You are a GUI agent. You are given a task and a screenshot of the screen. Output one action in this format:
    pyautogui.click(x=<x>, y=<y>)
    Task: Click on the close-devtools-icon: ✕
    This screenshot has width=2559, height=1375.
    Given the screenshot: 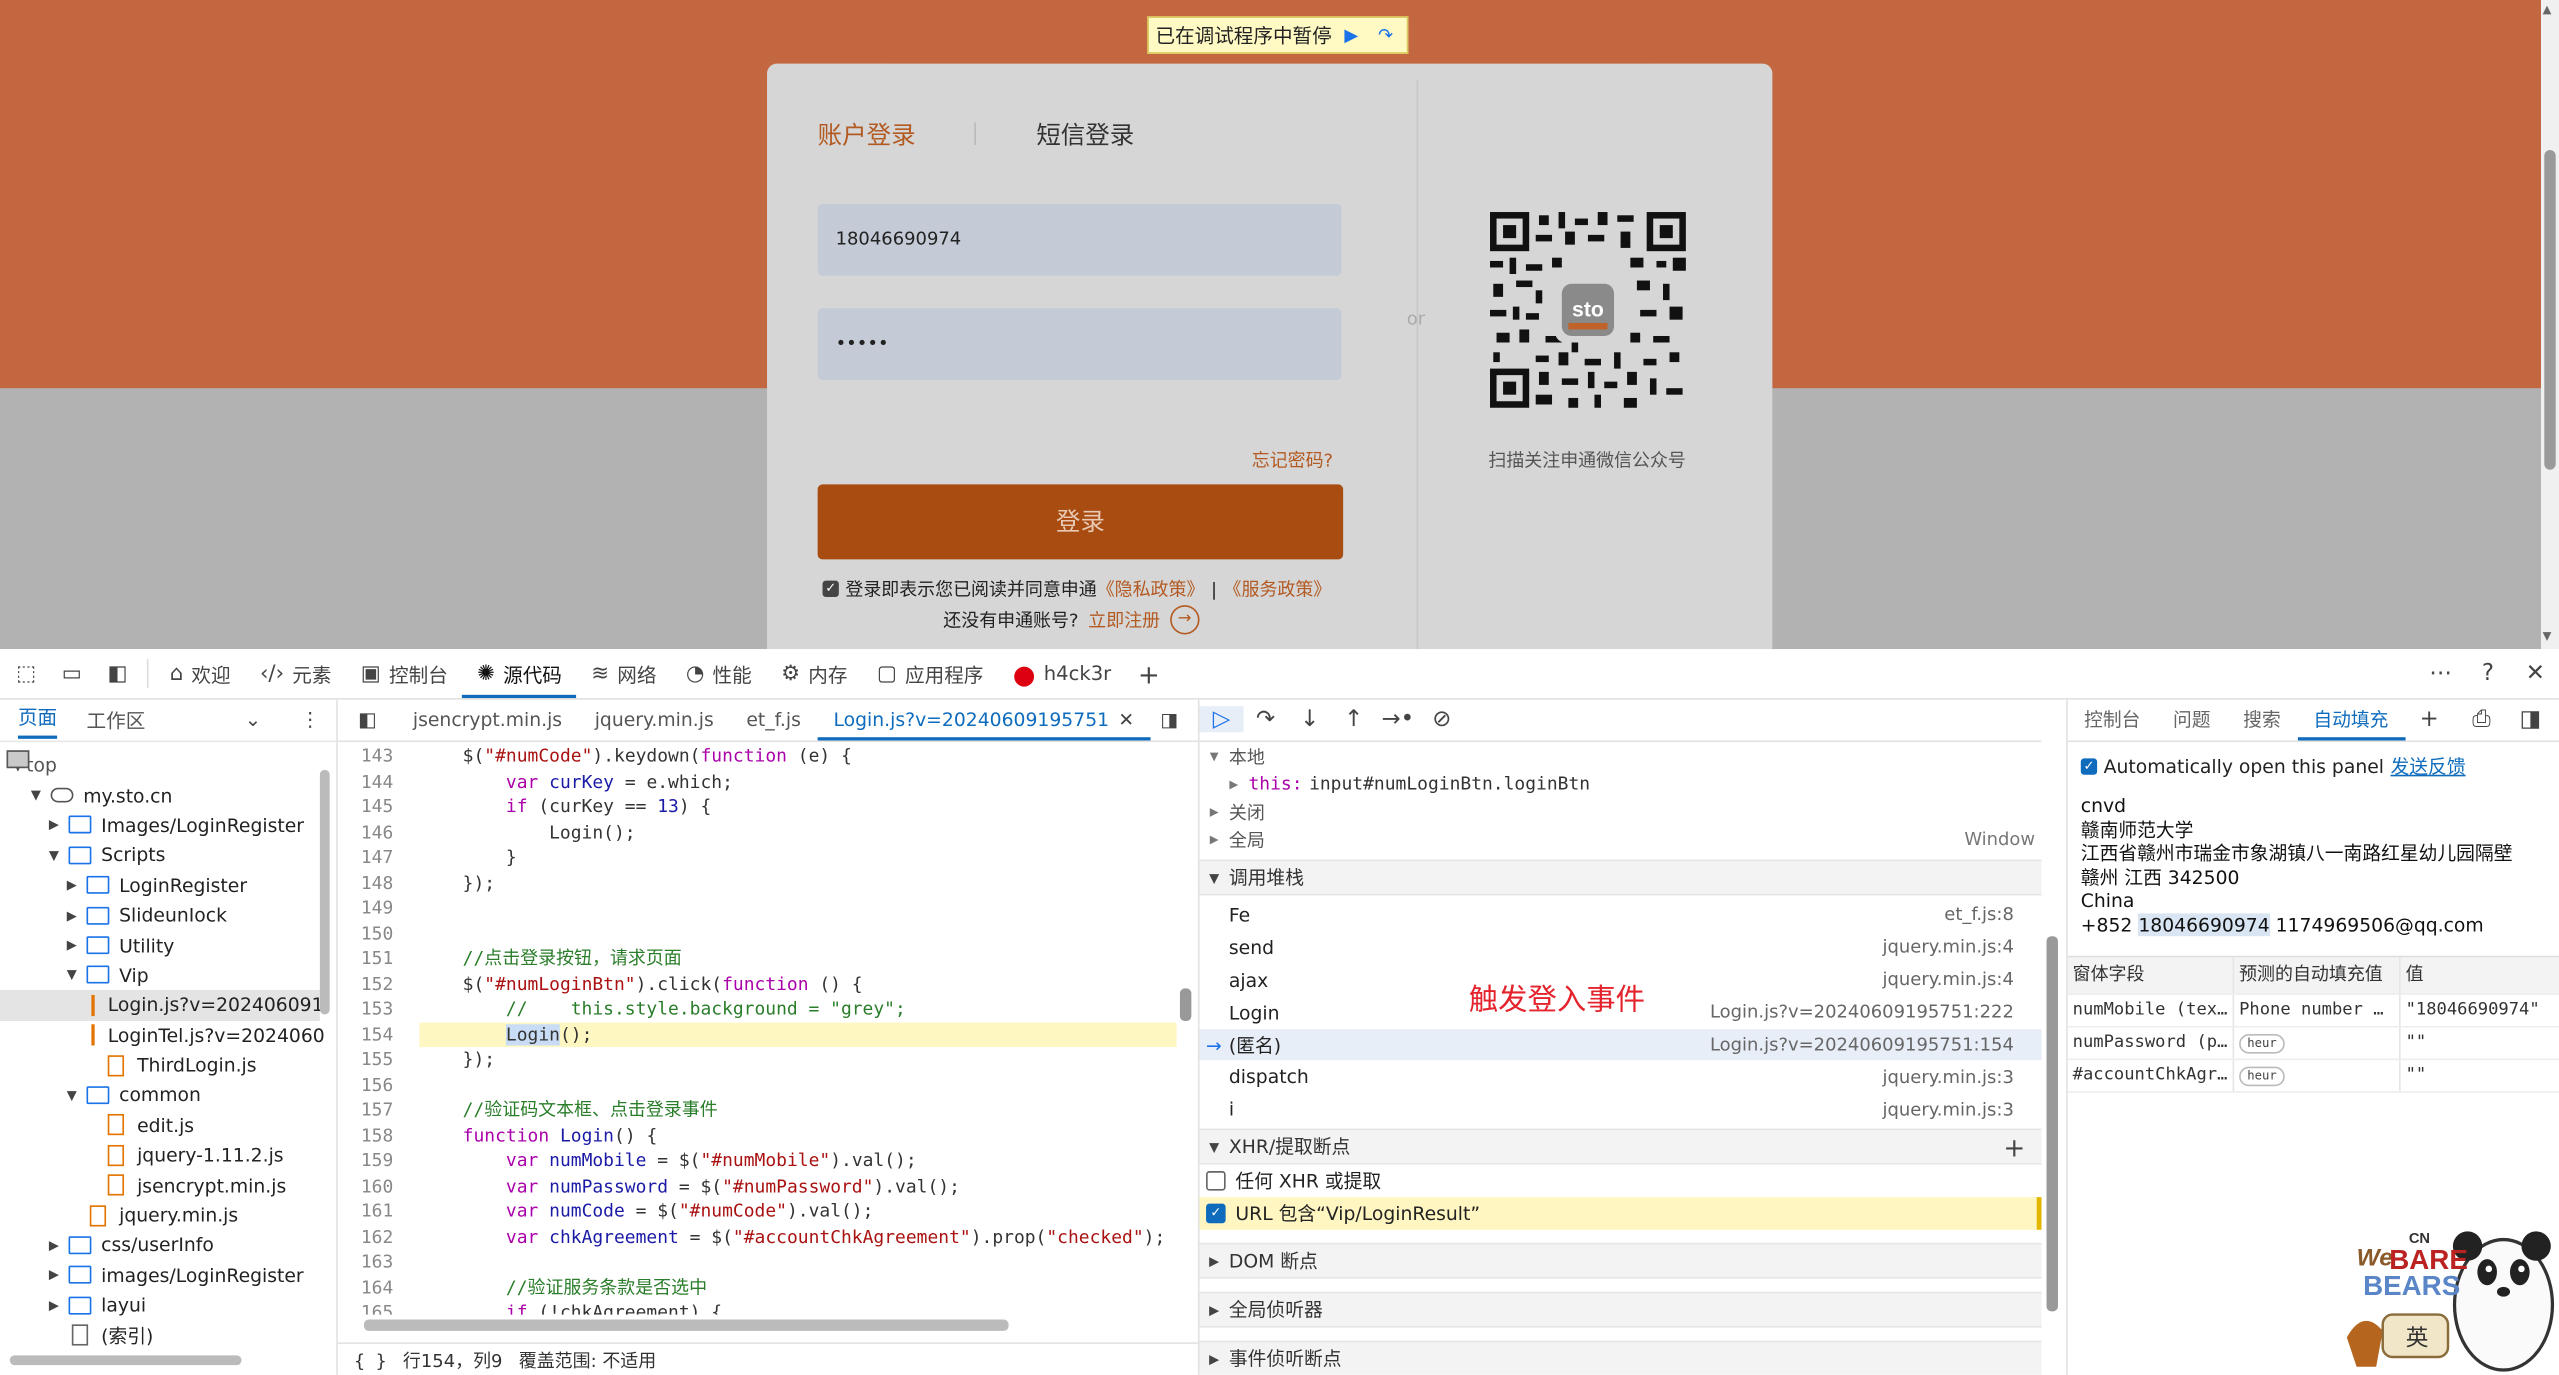 What is the action you would take?
    pyautogui.click(x=2535, y=674)
    